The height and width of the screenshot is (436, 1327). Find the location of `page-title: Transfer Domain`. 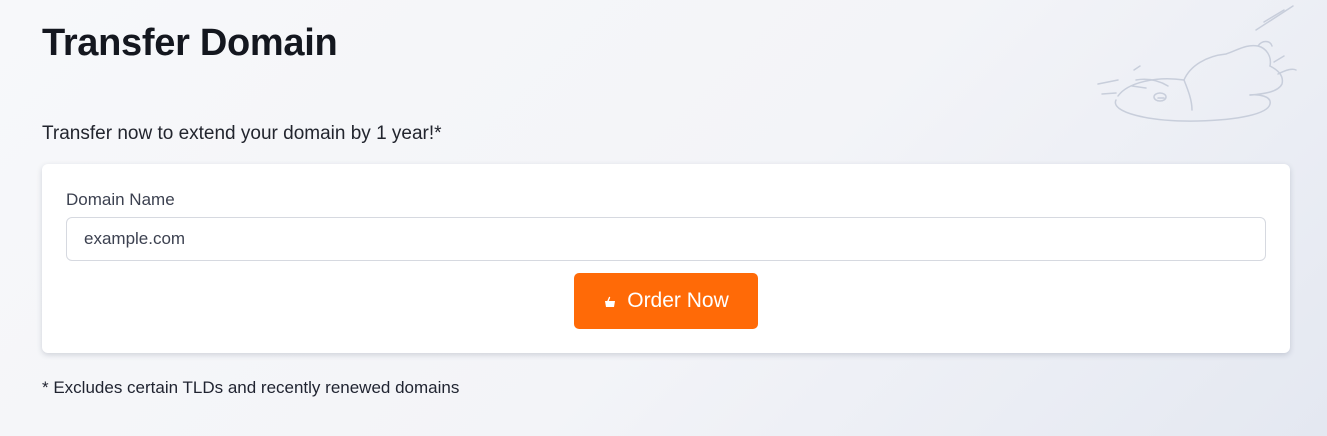

page-title: Transfer Domain is located at coordinates (190, 43).